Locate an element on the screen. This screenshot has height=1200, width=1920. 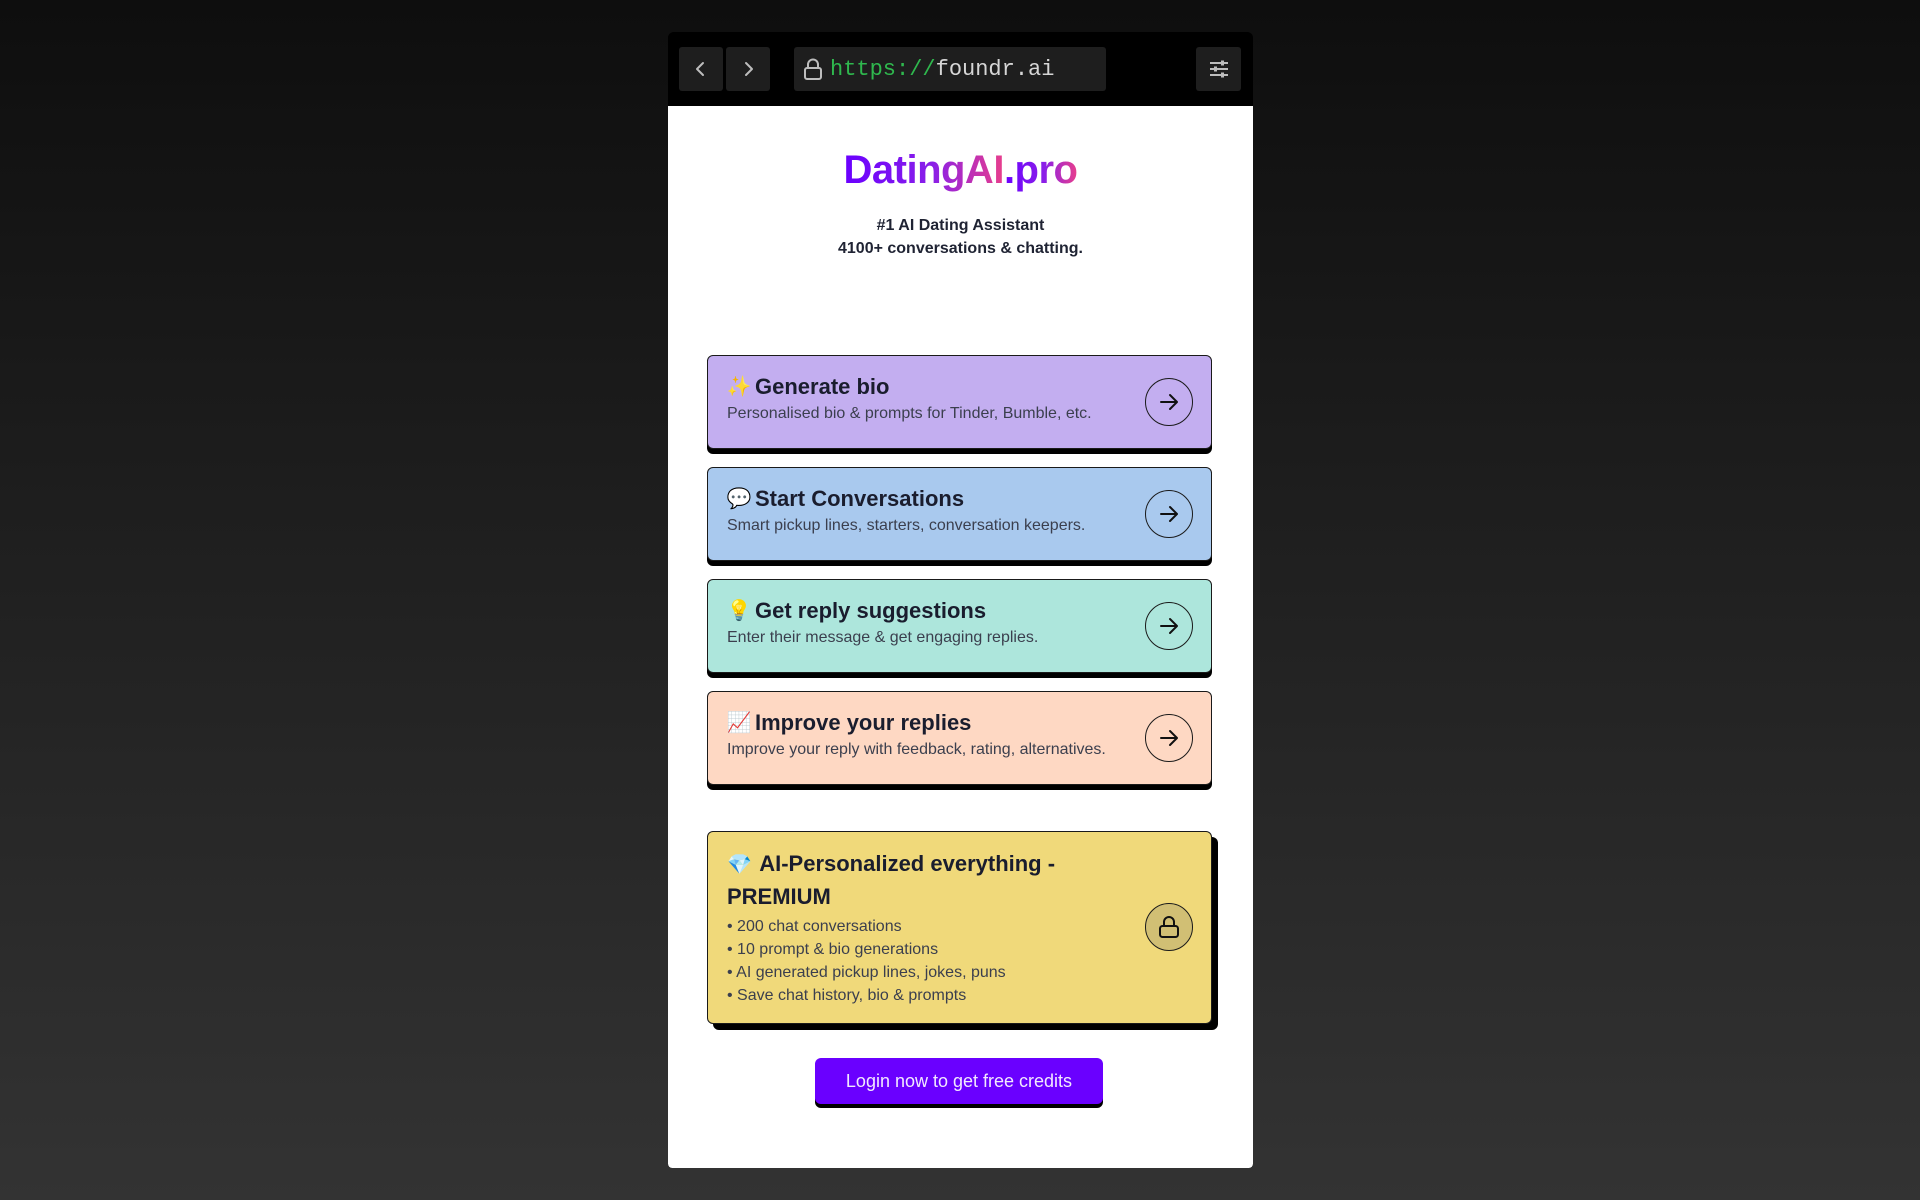
light-bulb-icon: 💡 is located at coordinates (739, 611).